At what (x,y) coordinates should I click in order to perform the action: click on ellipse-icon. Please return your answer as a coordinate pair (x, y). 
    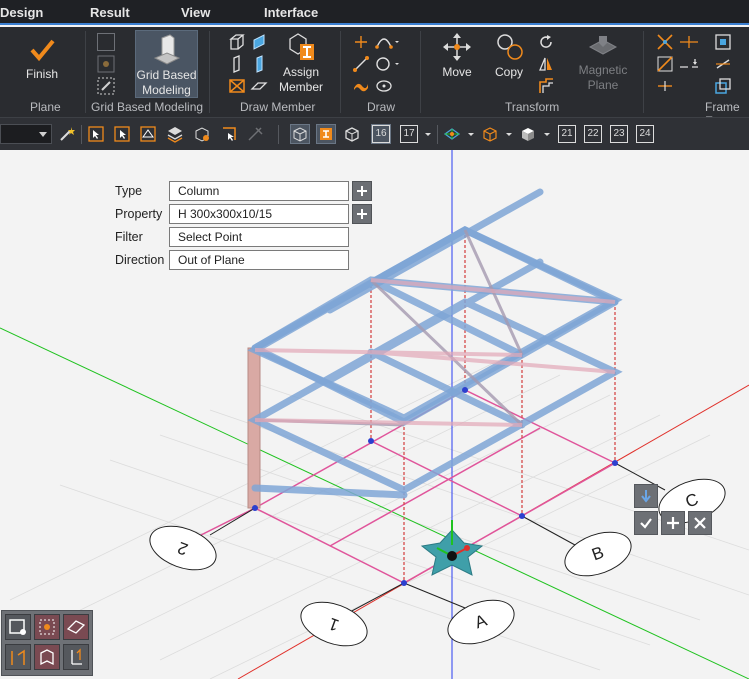
    Looking at the image, I should click on (384, 86).